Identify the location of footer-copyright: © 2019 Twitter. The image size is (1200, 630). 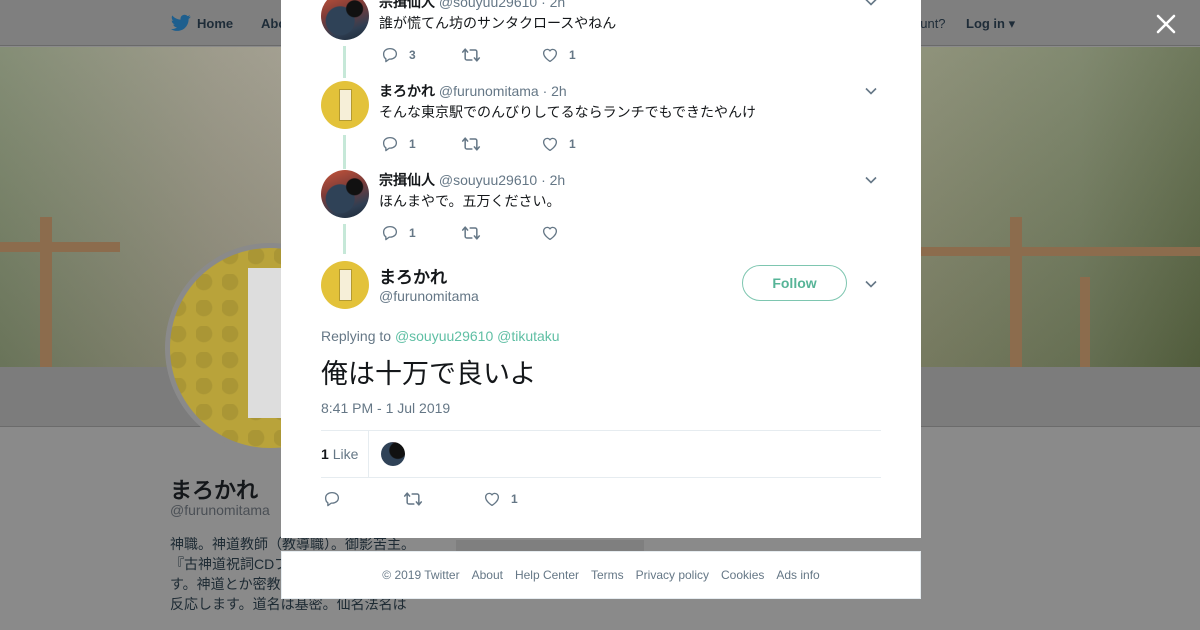
(421, 575).